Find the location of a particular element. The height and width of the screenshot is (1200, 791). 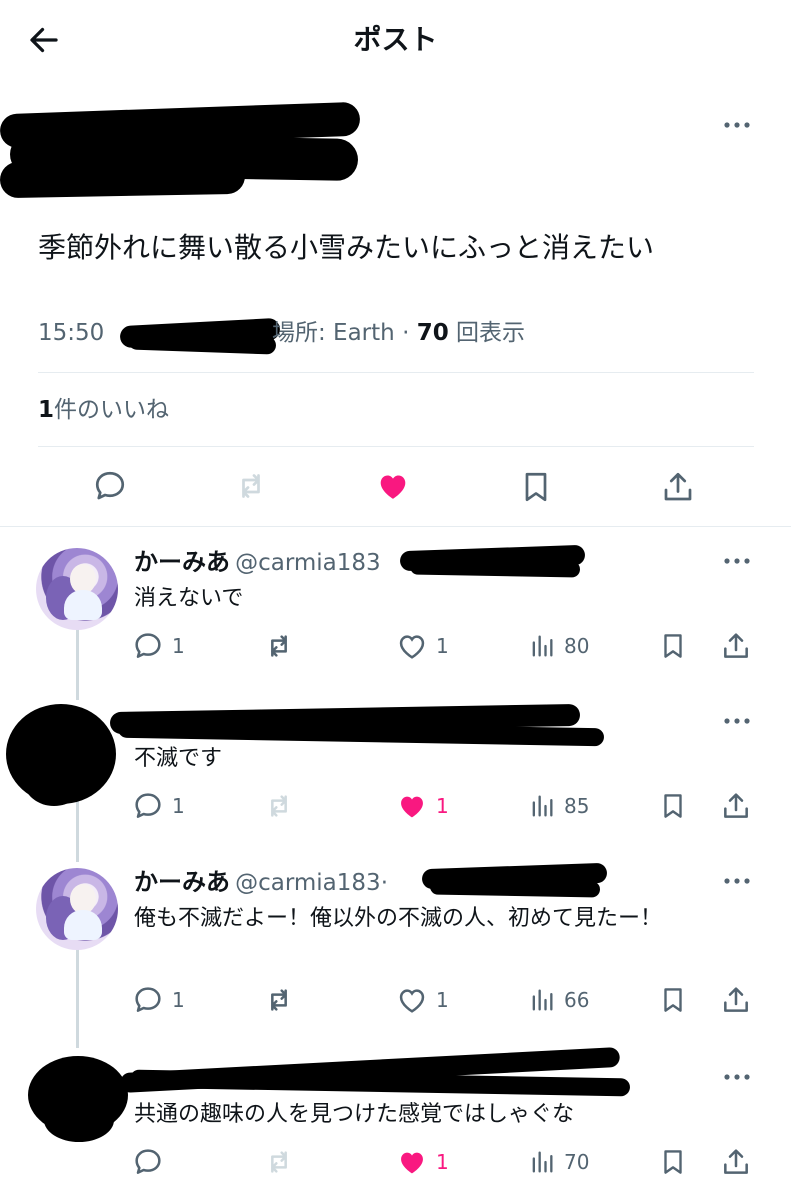

reply-views-count: 66 is located at coordinates (577, 1000).